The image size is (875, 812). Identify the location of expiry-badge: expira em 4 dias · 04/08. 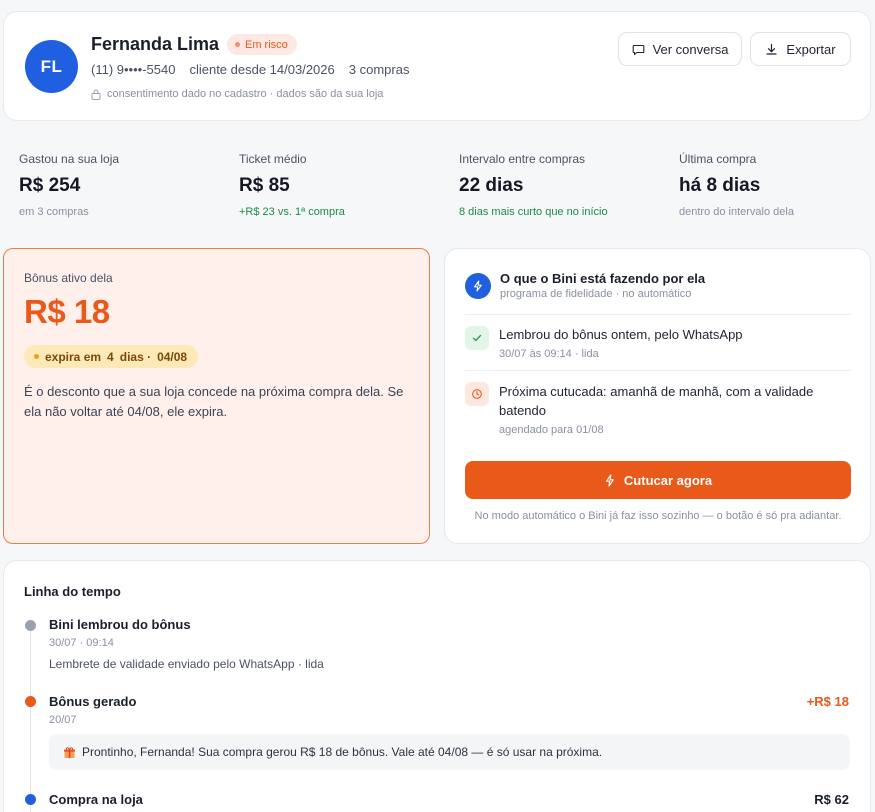
(111, 356).